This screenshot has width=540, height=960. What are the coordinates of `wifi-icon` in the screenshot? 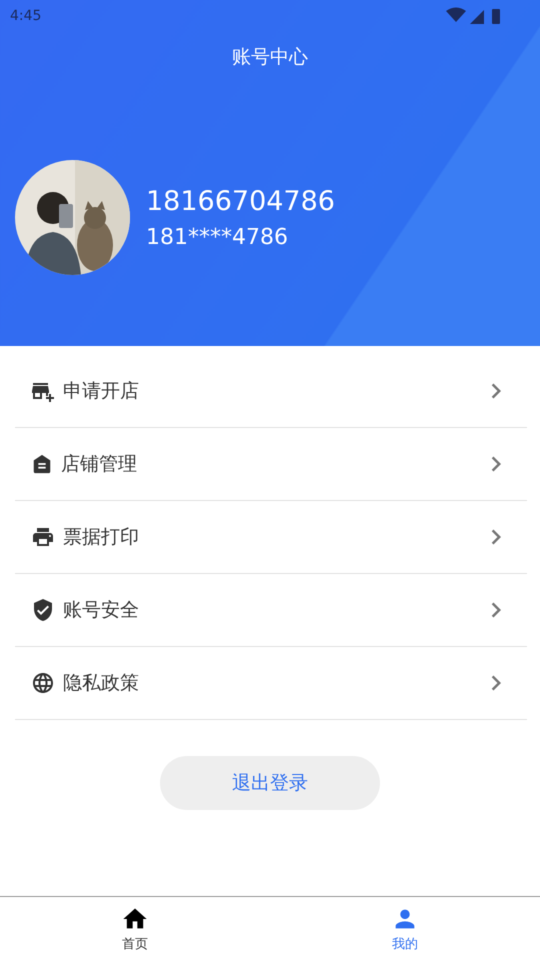 It's located at (456, 15).